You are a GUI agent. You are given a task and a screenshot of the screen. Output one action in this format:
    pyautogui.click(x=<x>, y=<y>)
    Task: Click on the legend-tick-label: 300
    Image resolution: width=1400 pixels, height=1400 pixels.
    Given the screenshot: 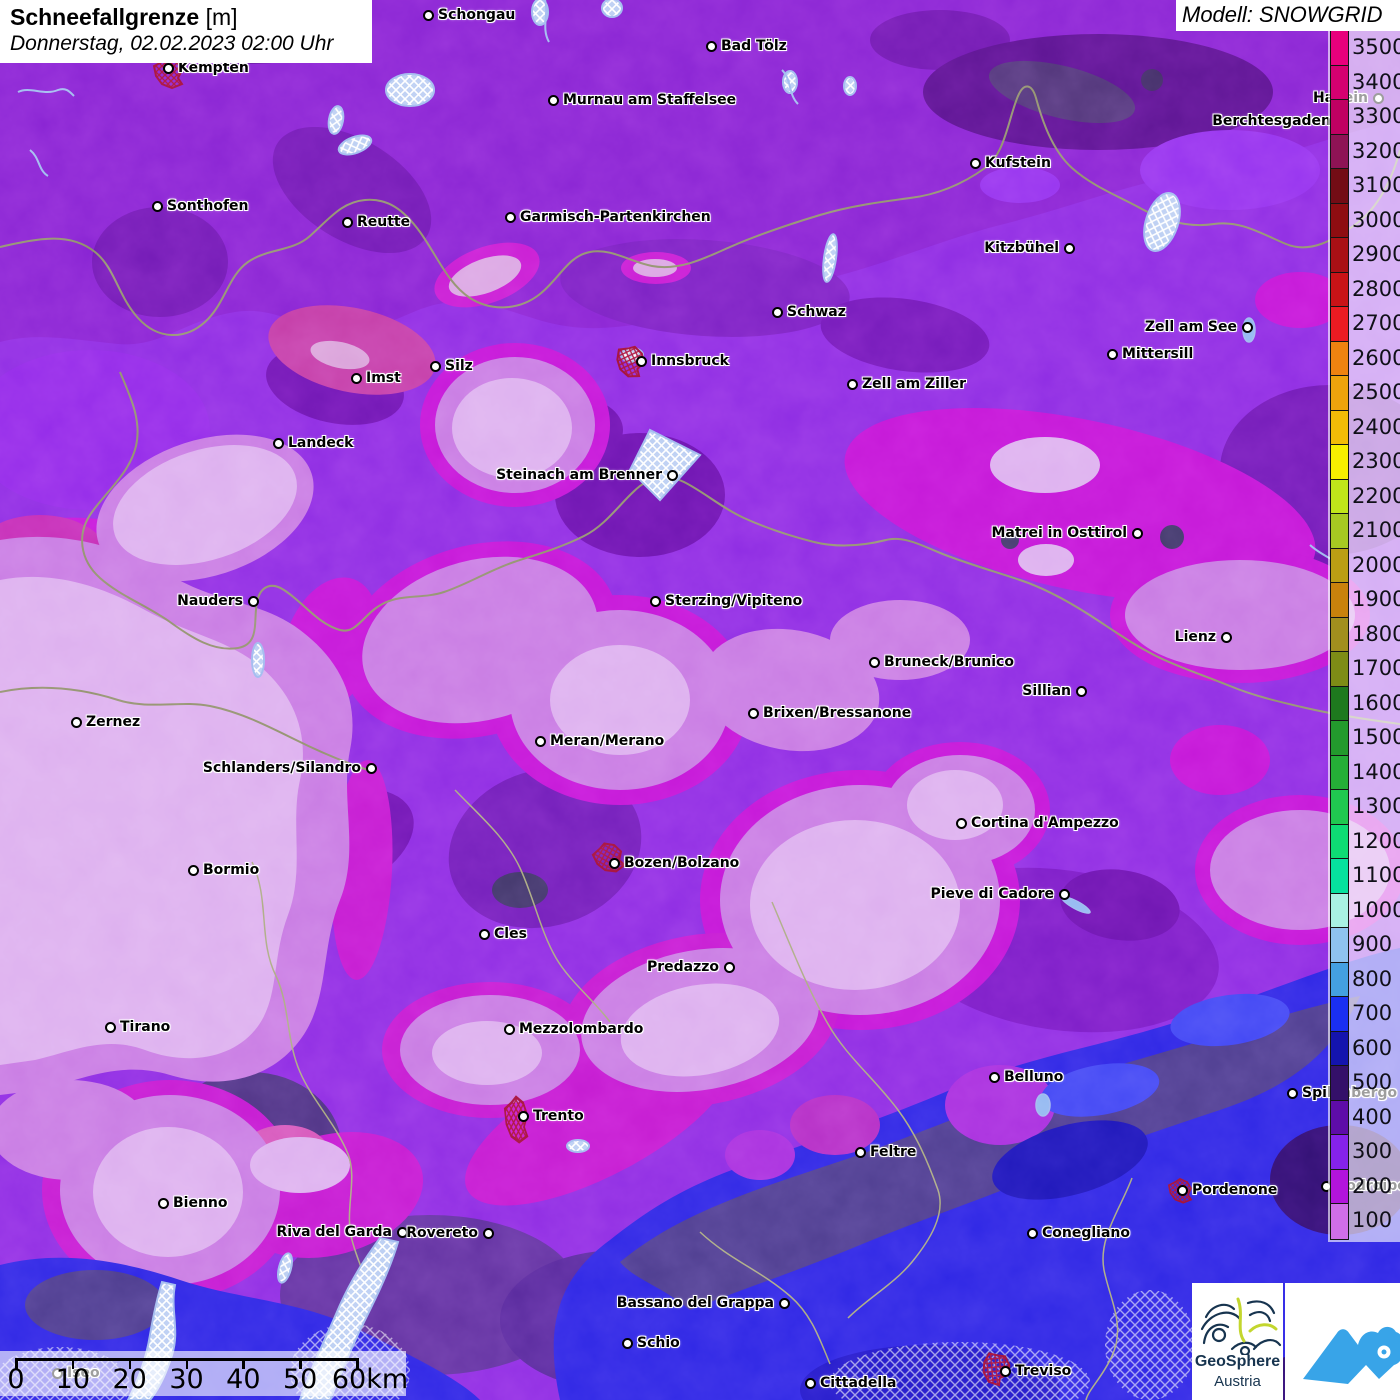 What is the action you would take?
    pyautogui.click(x=1372, y=1151)
    